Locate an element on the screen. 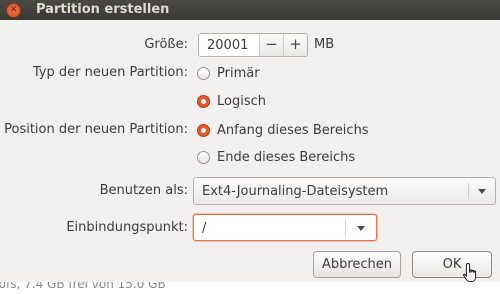 Image resolution: width=500 pixels, height=294 pixels. partition-position-label: Position der neuen Partition: is located at coordinates (96, 129).